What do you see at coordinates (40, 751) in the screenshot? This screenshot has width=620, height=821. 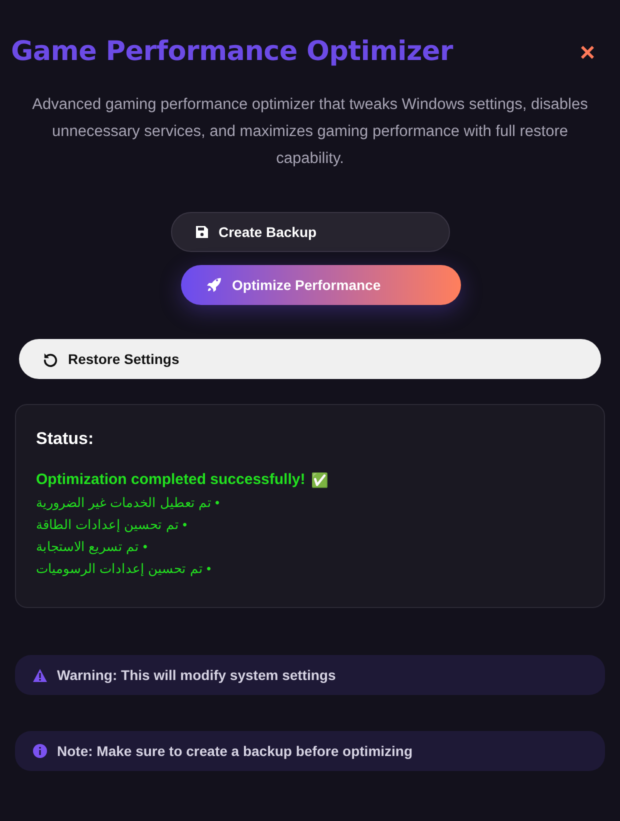 I see `info-icon` at bounding box center [40, 751].